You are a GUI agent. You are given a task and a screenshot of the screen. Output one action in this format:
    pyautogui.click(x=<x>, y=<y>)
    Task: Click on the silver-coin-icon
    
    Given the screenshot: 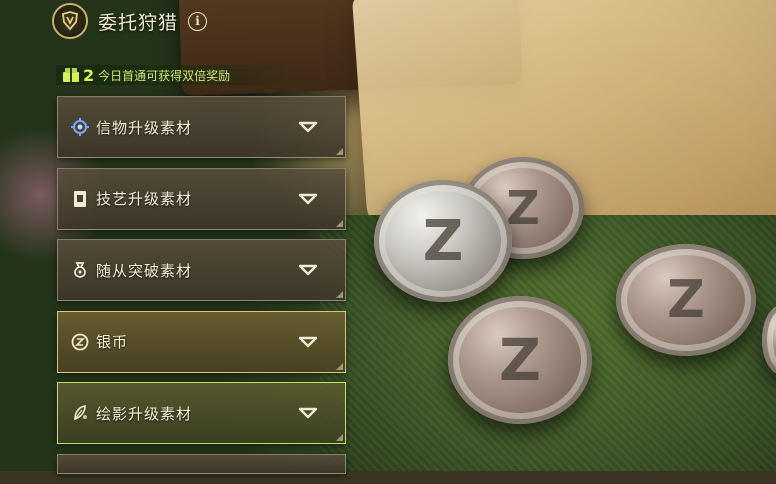 What is the action you would take?
    pyautogui.click(x=80, y=342)
    